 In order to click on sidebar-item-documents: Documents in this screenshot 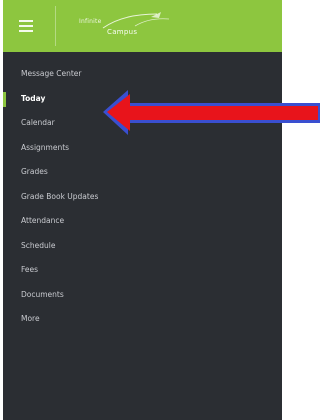, I will do `click(142, 295)`.